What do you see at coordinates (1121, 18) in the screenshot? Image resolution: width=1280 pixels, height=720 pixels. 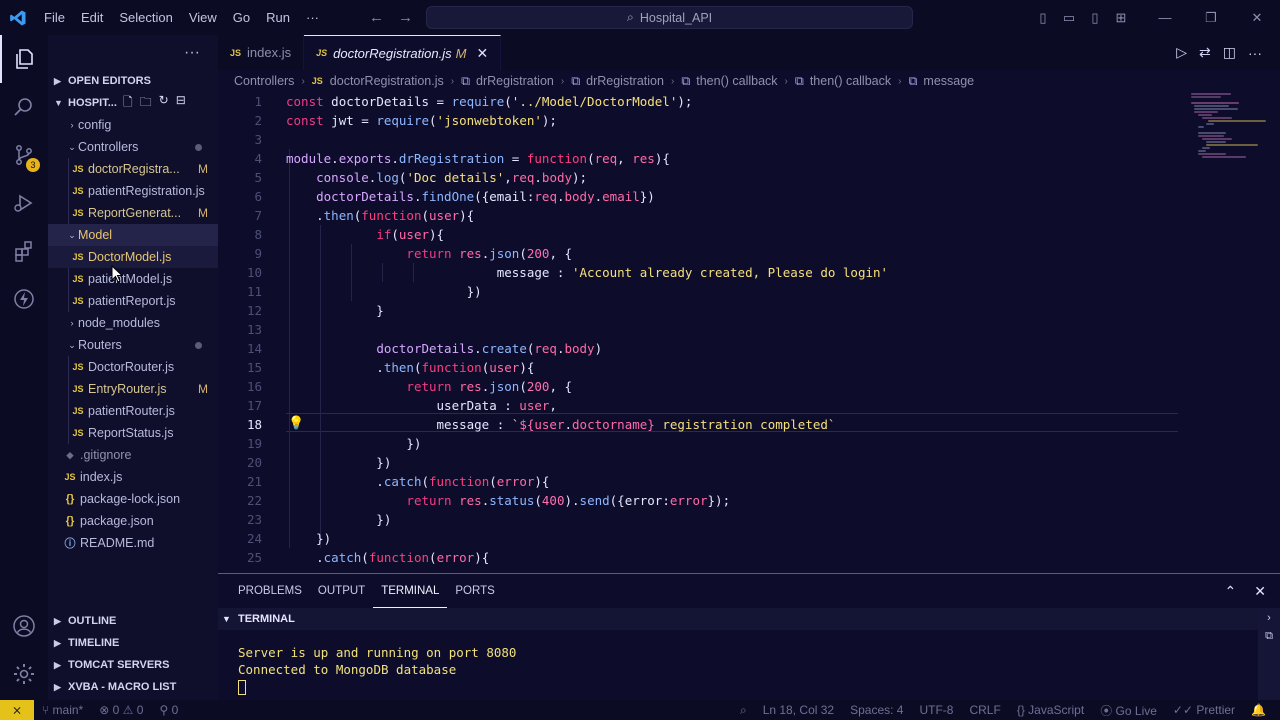 I see `customize-layout-icon: ⊞` at bounding box center [1121, 18].